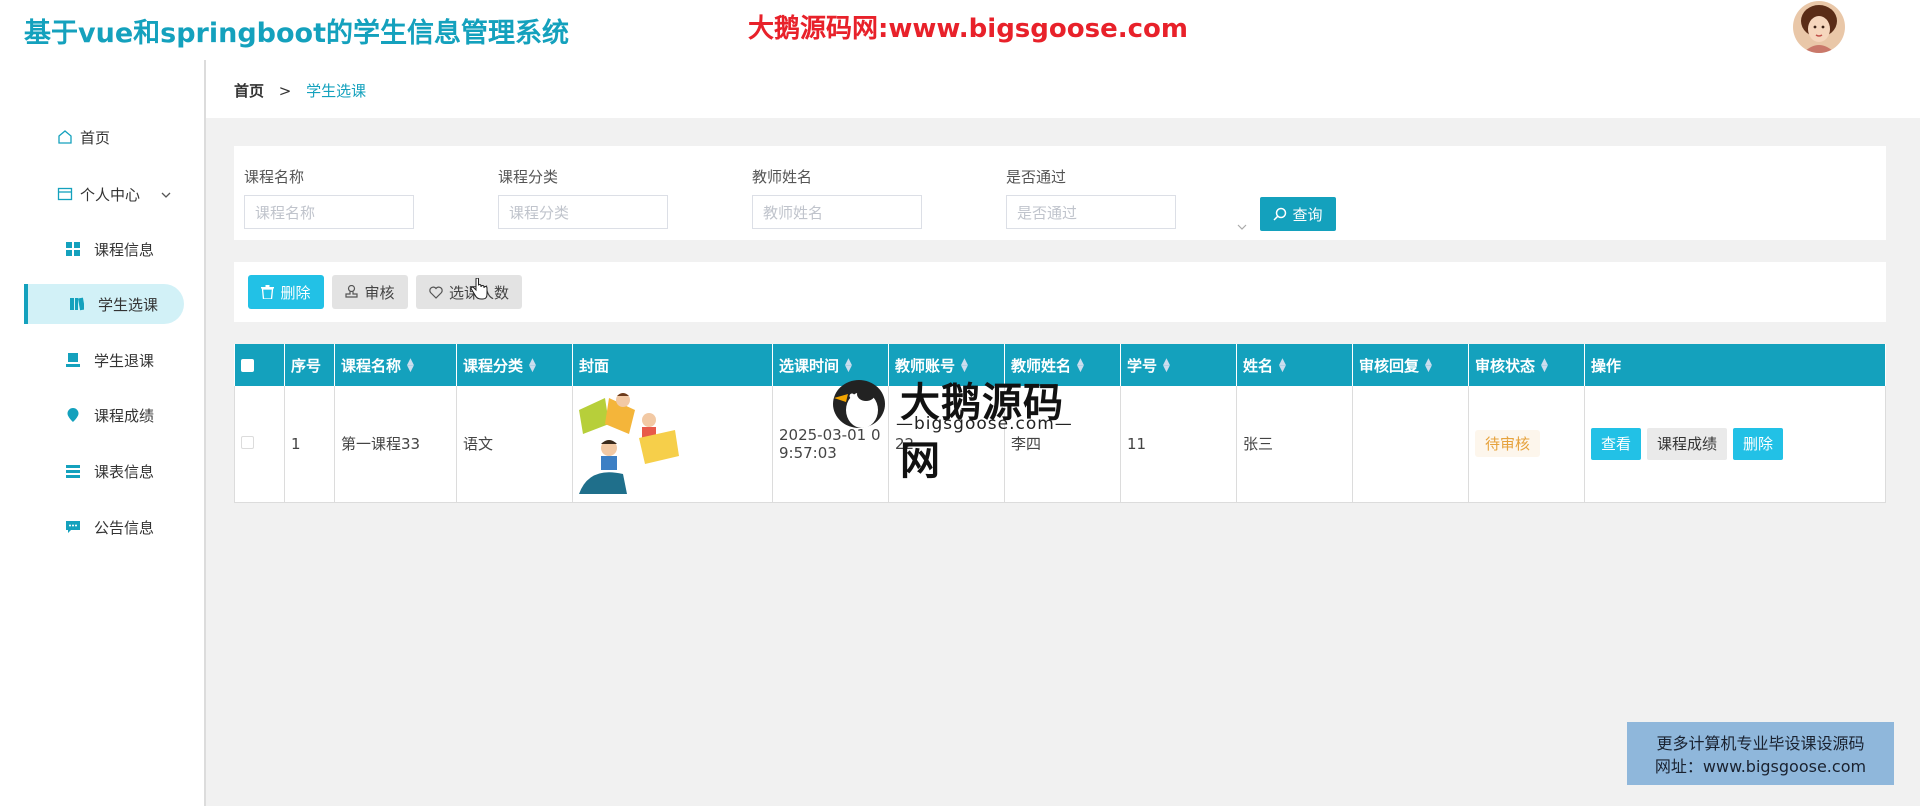 The height and width of the screenshot is (806, 1920). What do you see at coordinates (1735, 365) in the screenshot?
I see `column-header: 操作` at bounding box center [1735, 365].